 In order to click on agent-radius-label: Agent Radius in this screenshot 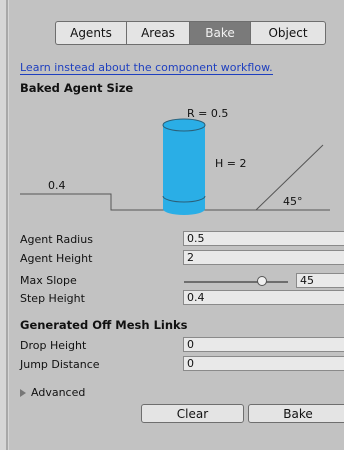, I will do `click(56, 239)`.